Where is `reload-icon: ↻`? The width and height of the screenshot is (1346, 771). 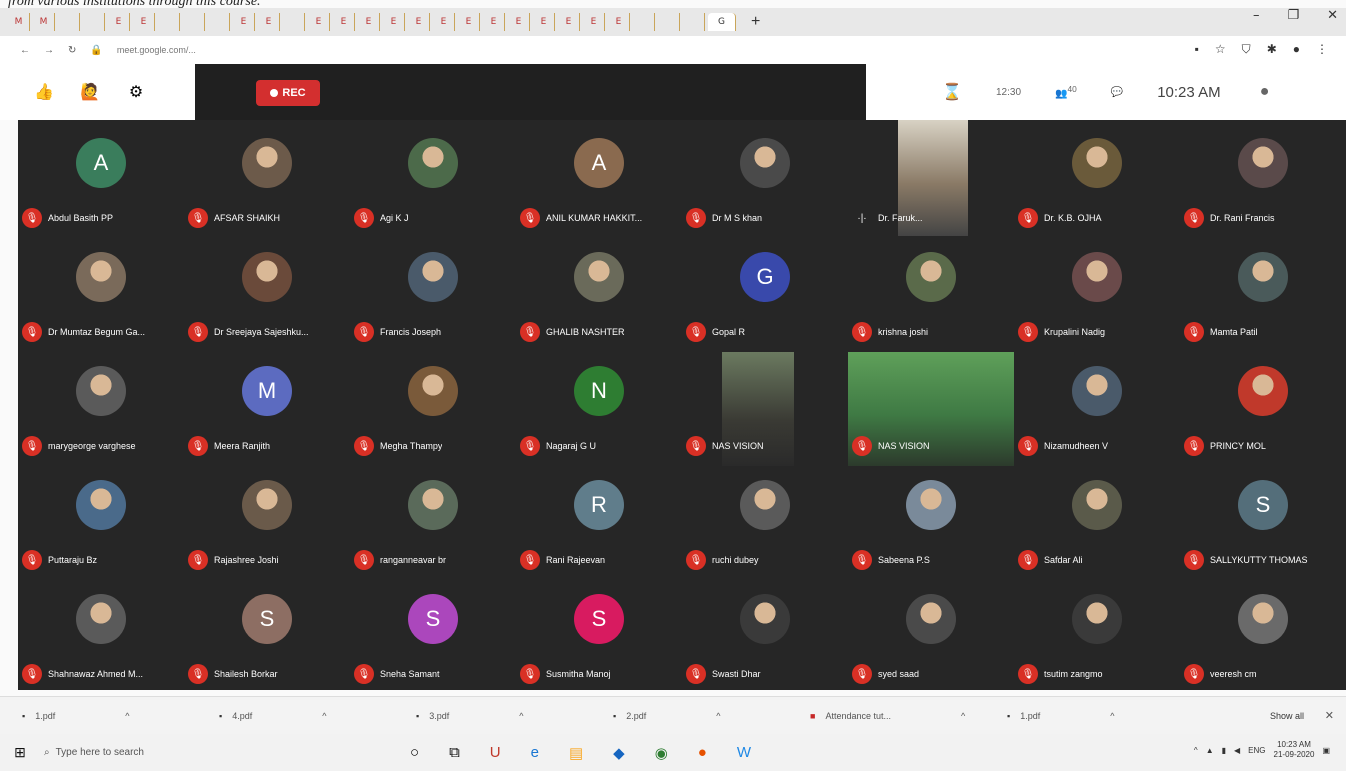 reload-icon: ↻ is located at coordinates (72, 50).